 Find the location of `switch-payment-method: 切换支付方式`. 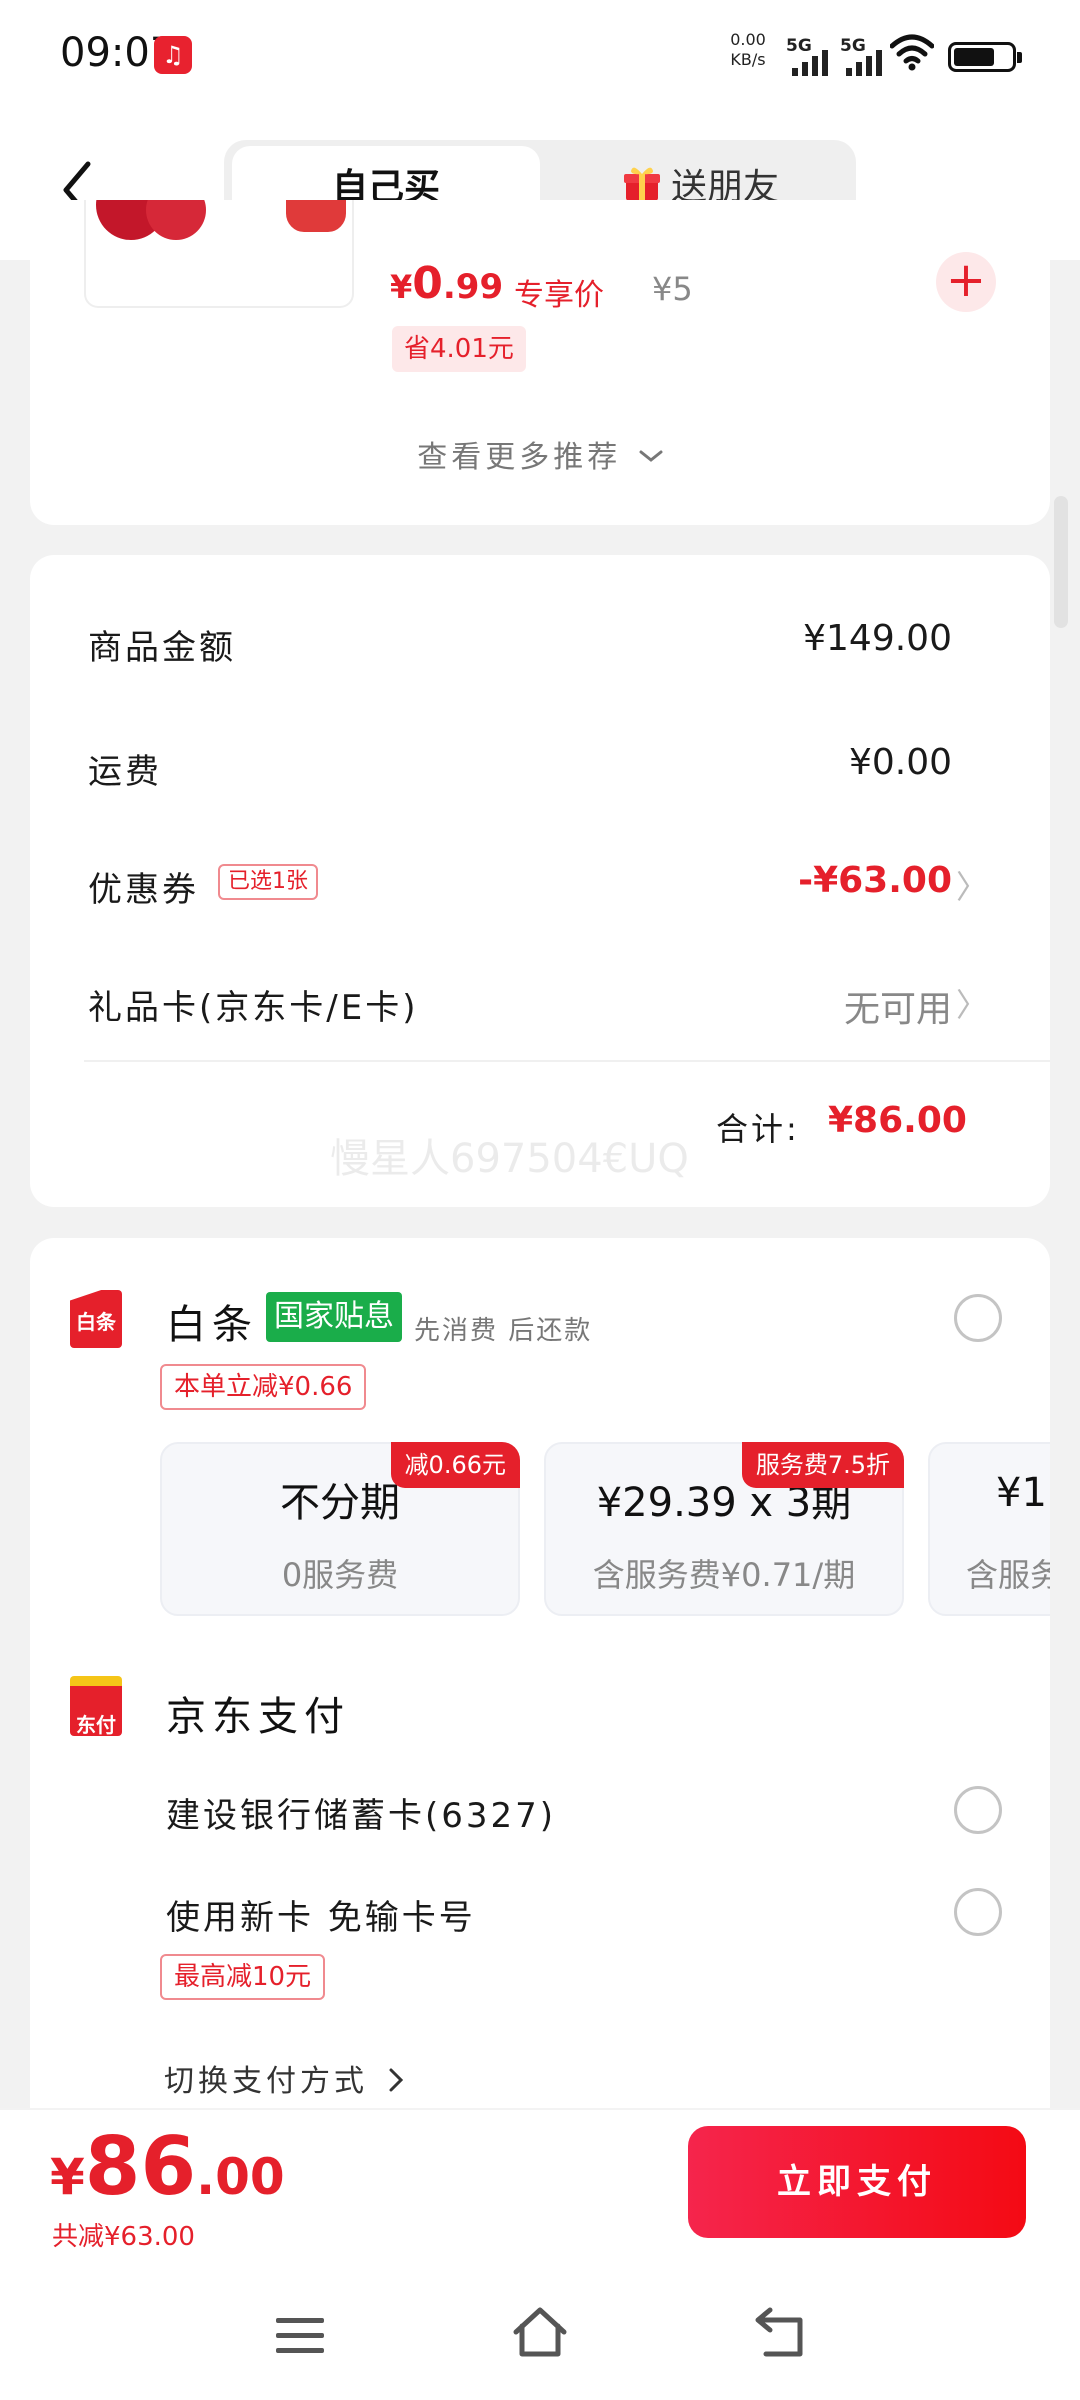

switch-payment-method: 切换支付方式 is located at coordinates (284, 2078).